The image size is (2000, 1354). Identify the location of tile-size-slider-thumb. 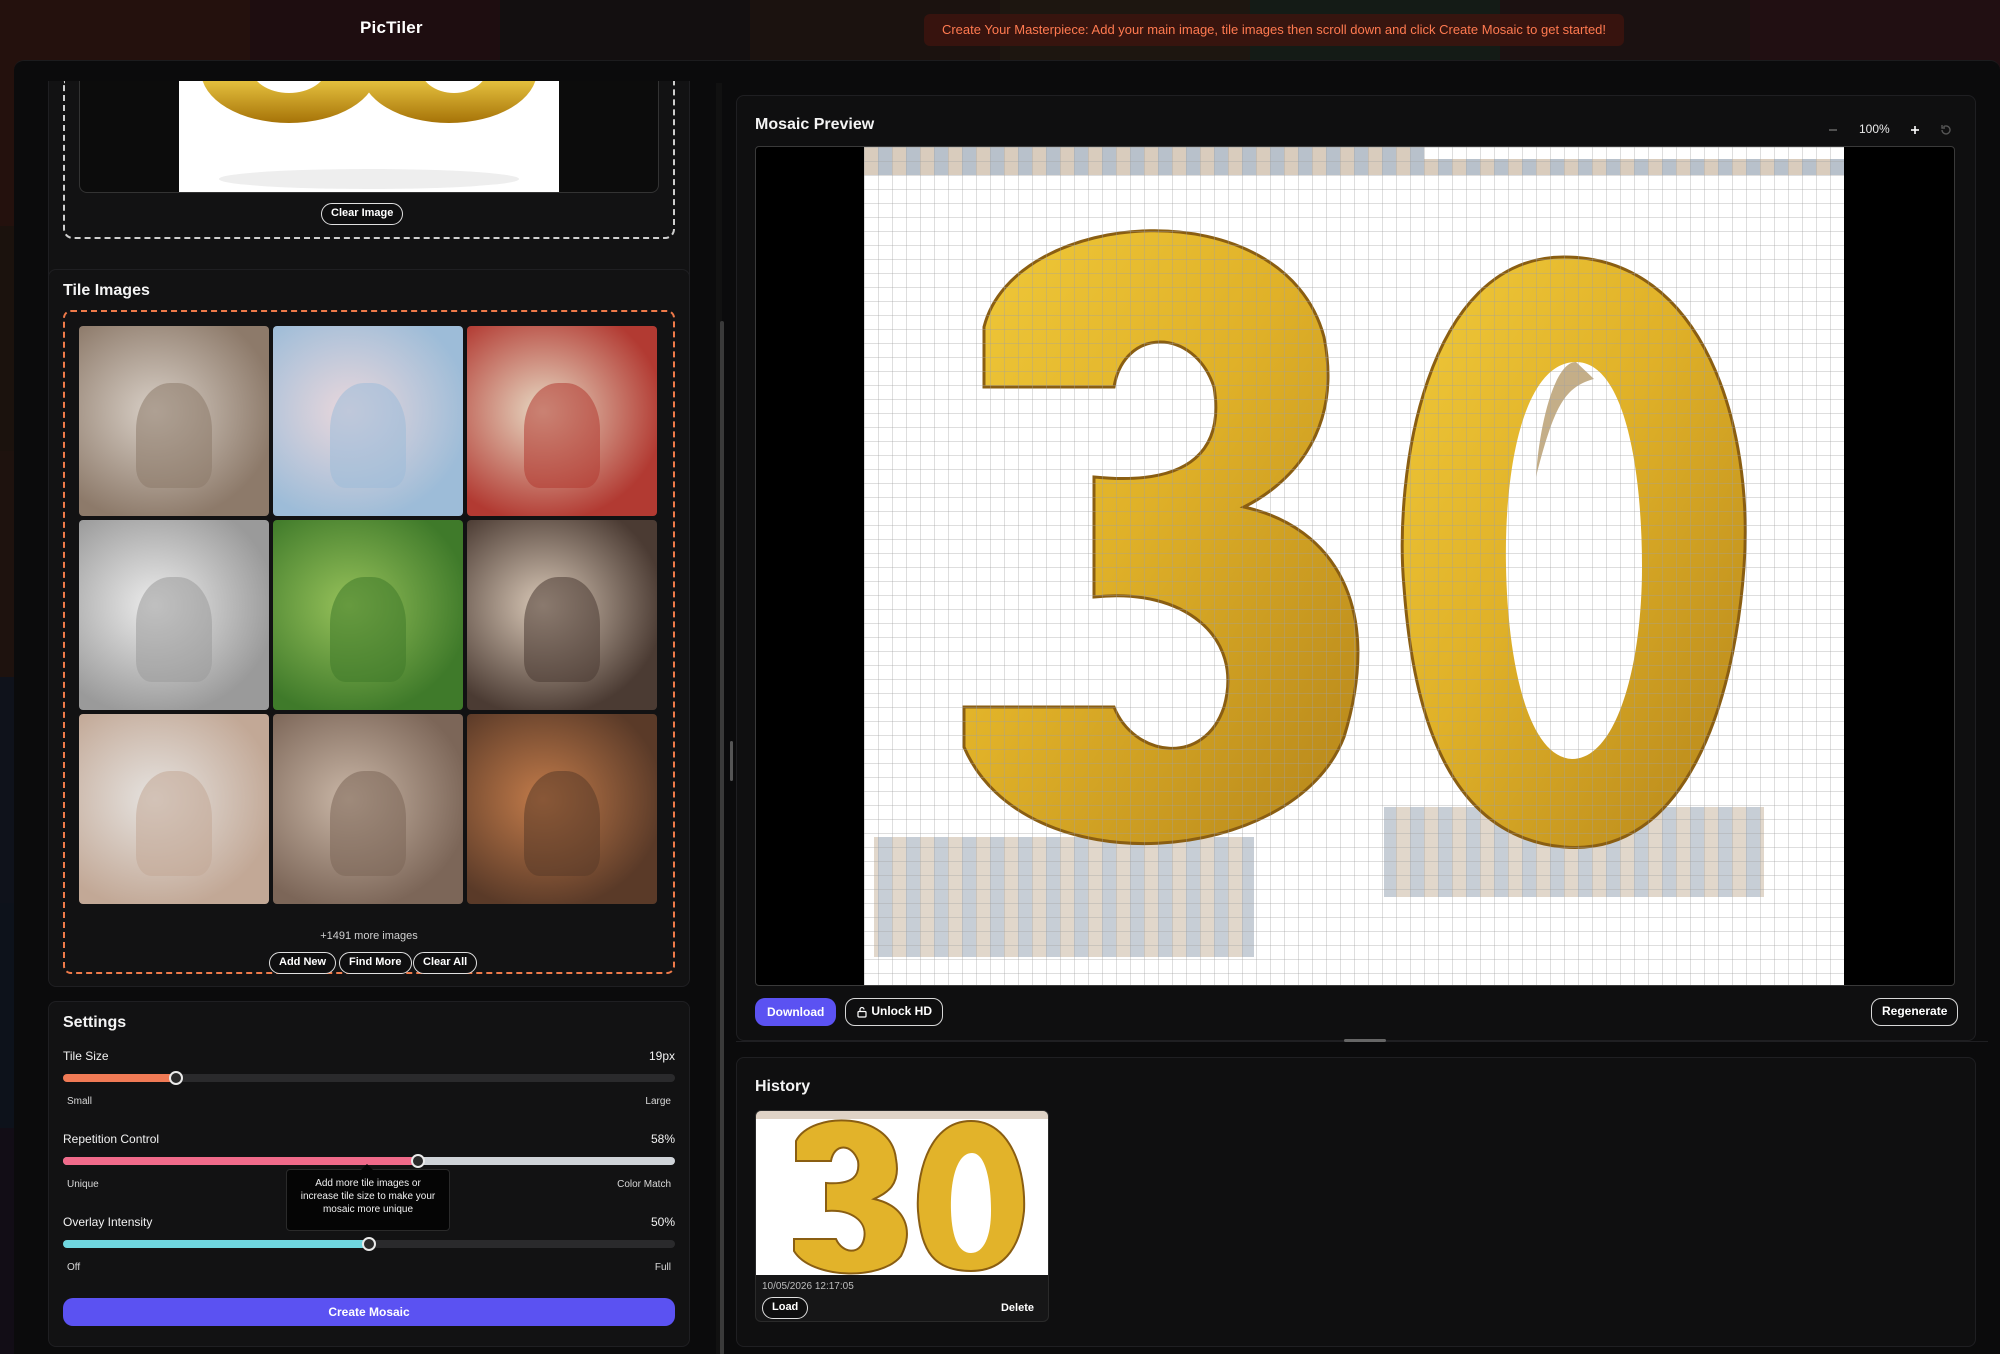
(175, 1078).